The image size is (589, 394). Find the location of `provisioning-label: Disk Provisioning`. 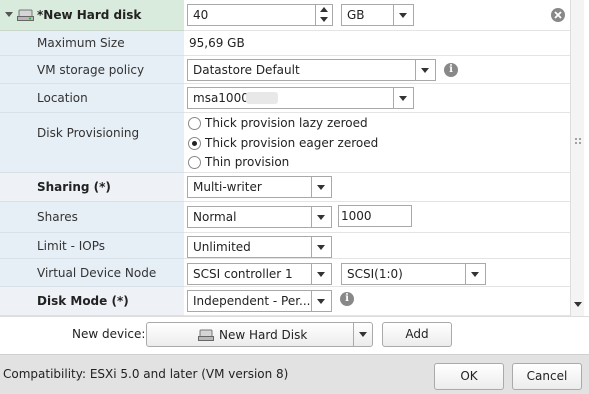

provisioning-label: Disk Provisioning is located at coordinates (88, 133).